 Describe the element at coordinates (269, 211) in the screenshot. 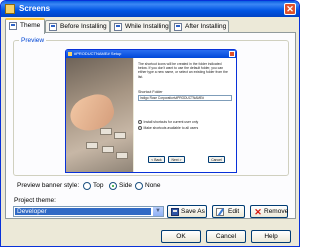

I see `remove-button: ✕ Remove` at that location.